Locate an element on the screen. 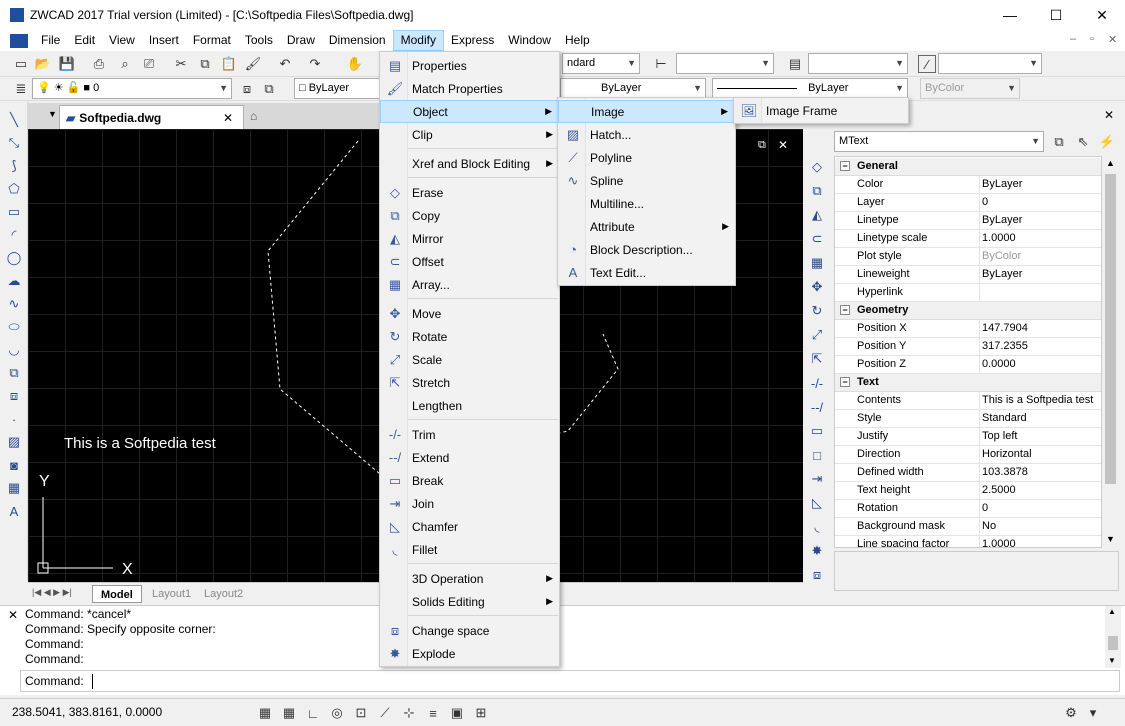 This screenshot has height=726, width=1125. menu-item-spline: ∿ Spline is located at coordinates (646, 180).